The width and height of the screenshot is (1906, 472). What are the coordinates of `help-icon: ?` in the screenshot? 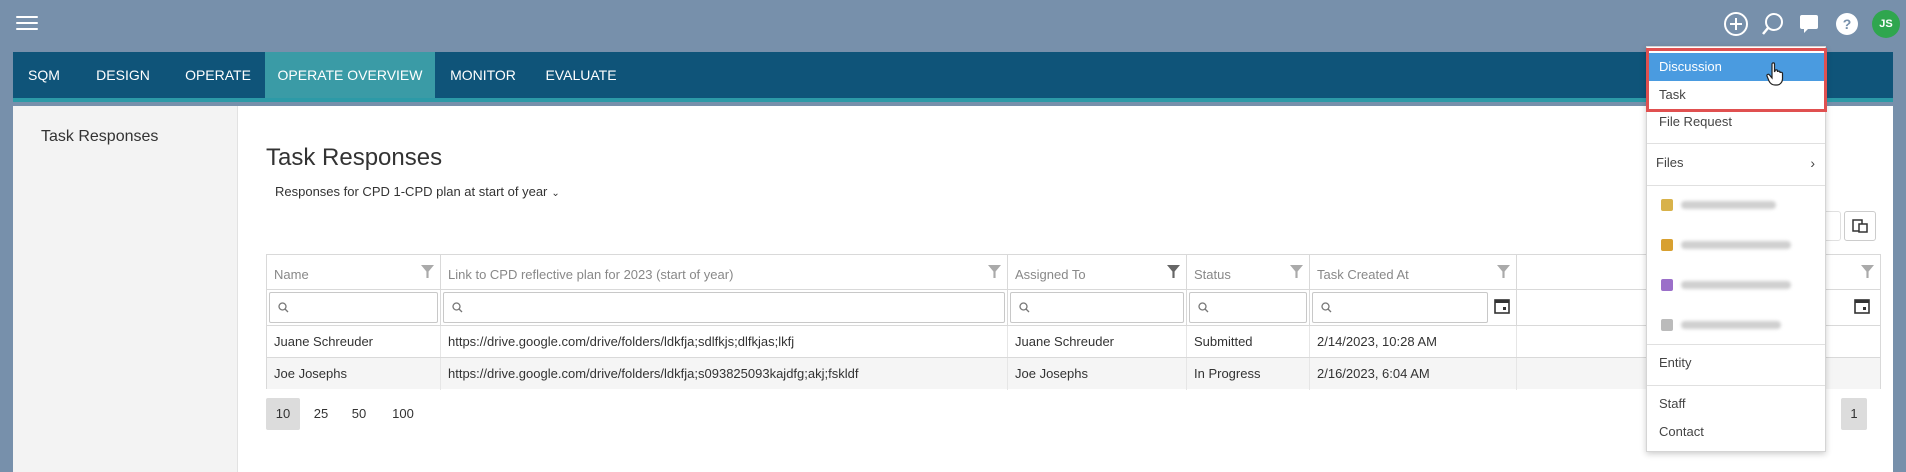 It's located at (1847, 24).